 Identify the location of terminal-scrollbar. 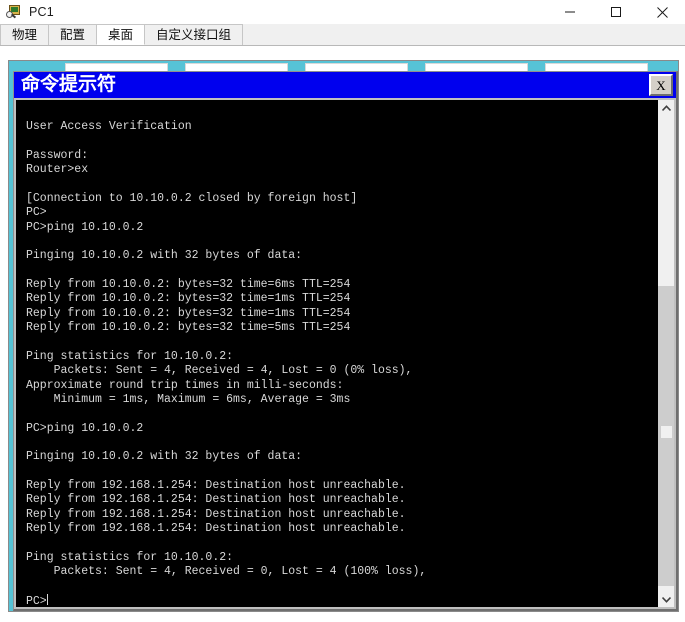
(665, 353).